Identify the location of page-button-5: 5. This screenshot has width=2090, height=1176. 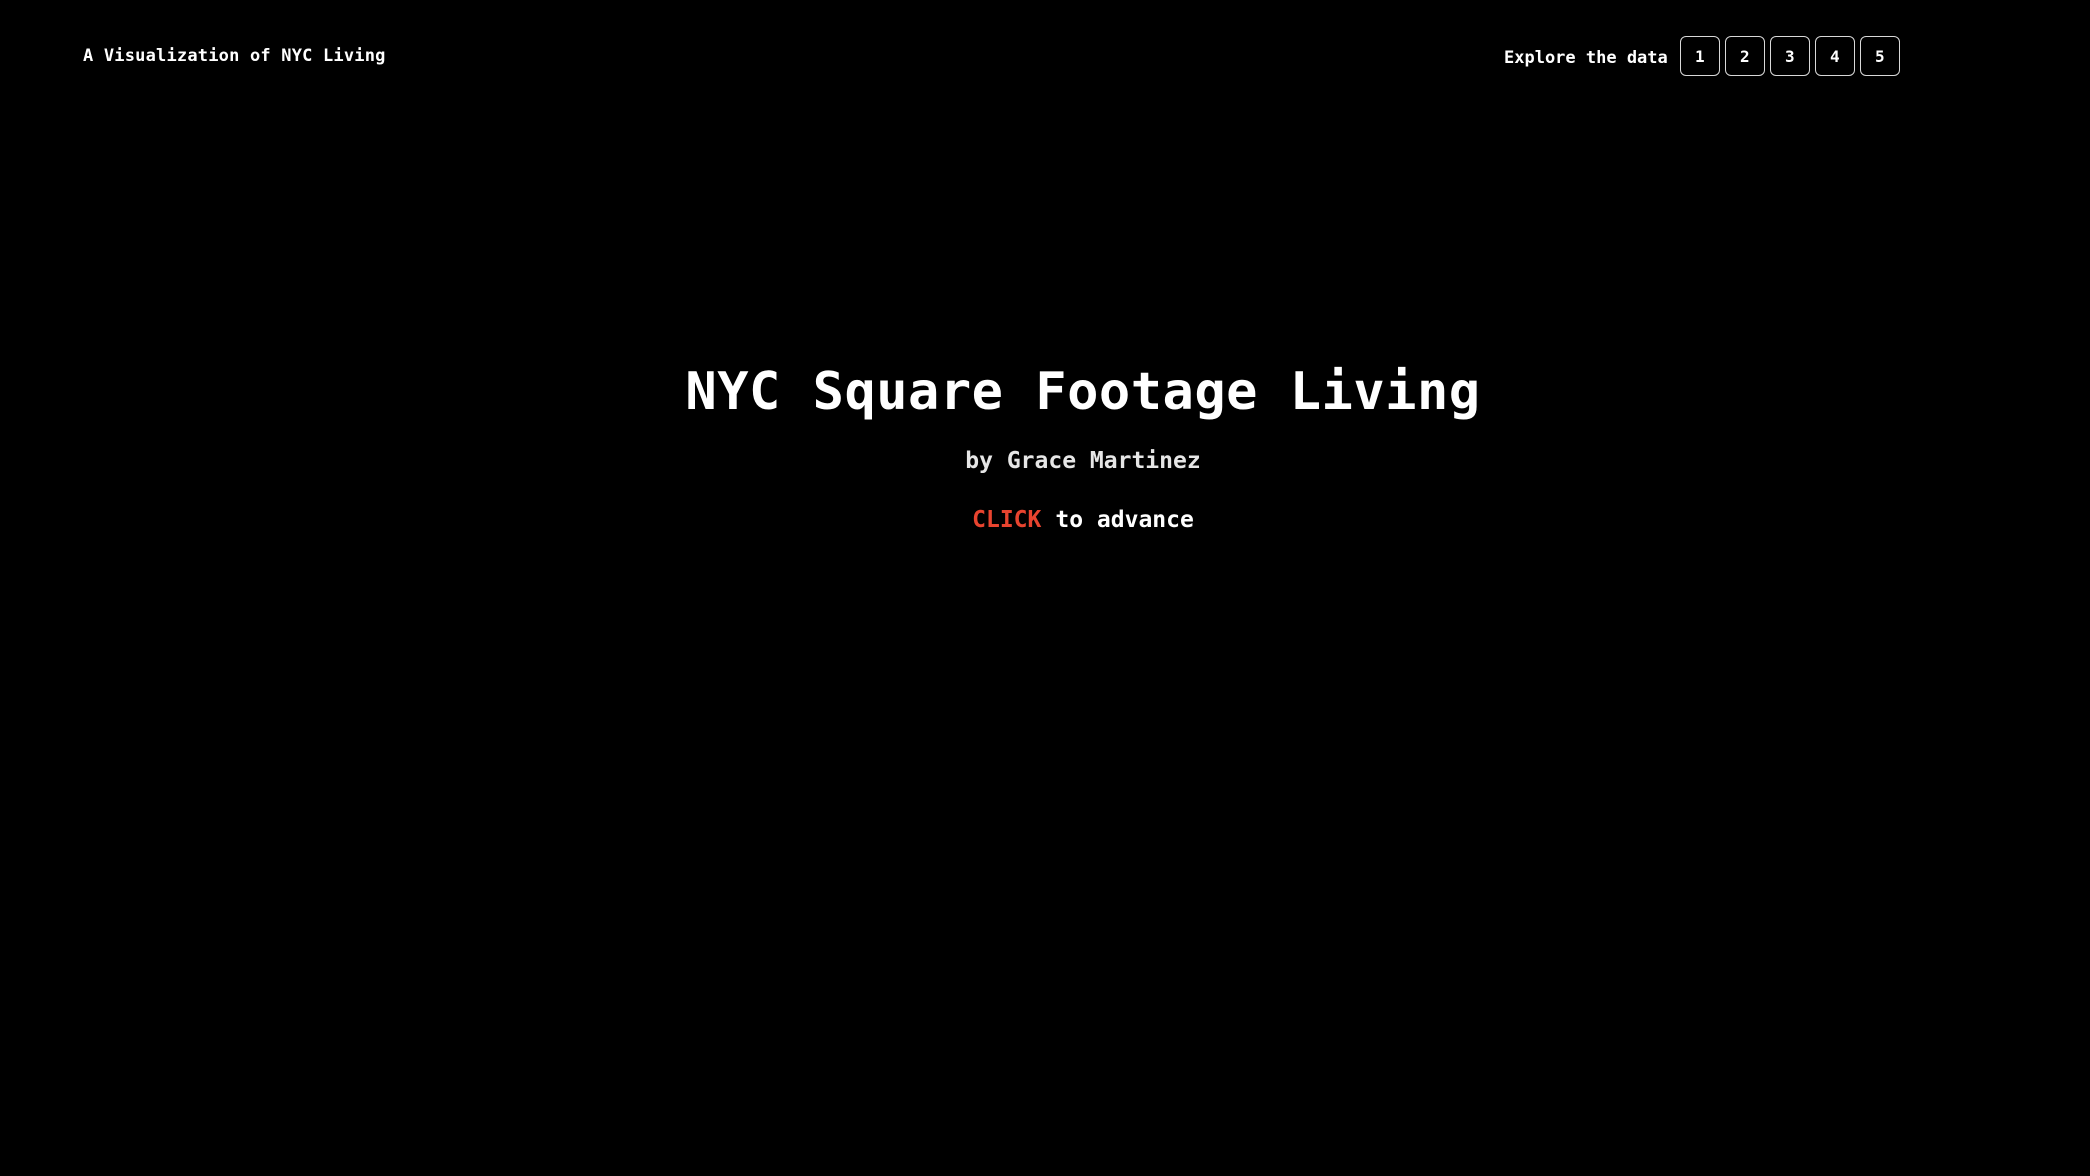
(1879, 56).